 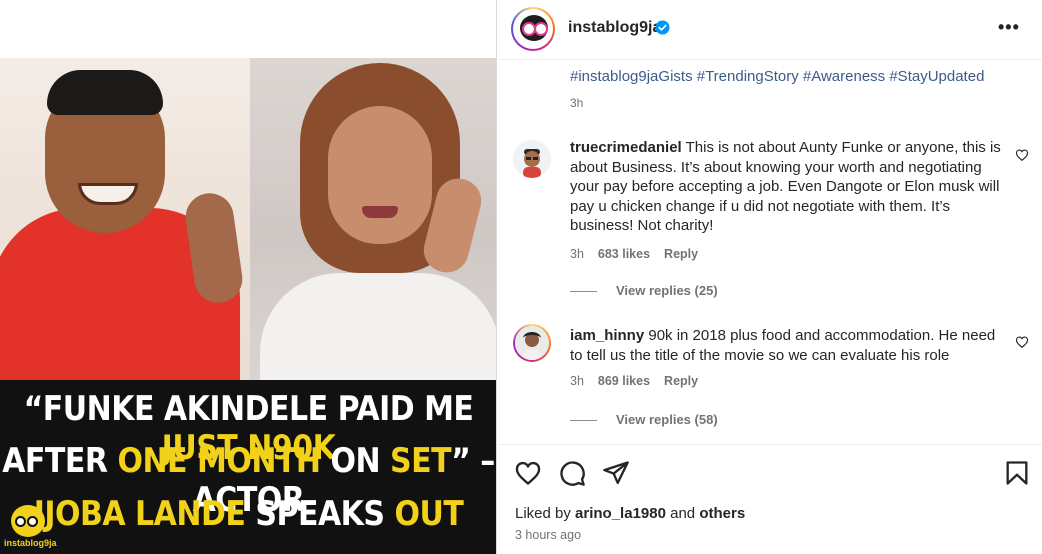 I want to click on headline-line-3: IJOBA LANDE SPEAKS OUT, so click(x=248, y=514).